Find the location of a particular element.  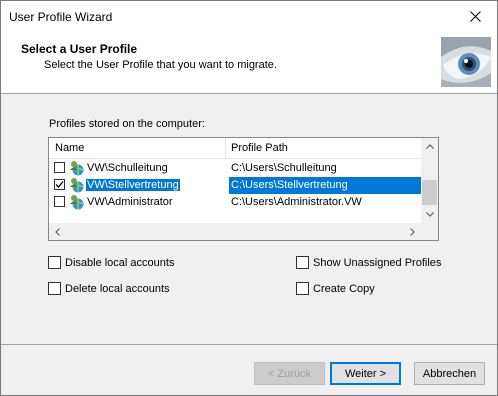

chevron-left-icon is located at coordinates (57, 231).